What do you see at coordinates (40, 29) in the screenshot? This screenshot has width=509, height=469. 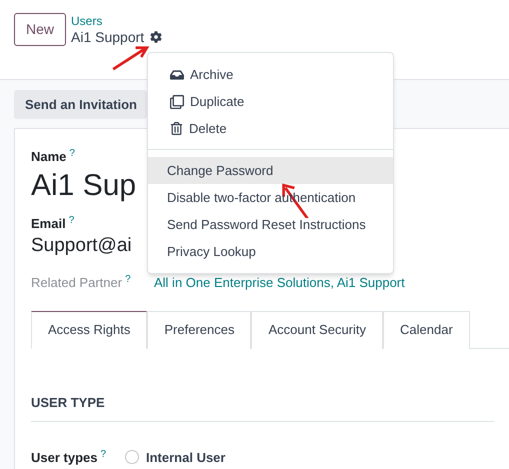 I see `new-button: New` at bounding box center [40, 29].